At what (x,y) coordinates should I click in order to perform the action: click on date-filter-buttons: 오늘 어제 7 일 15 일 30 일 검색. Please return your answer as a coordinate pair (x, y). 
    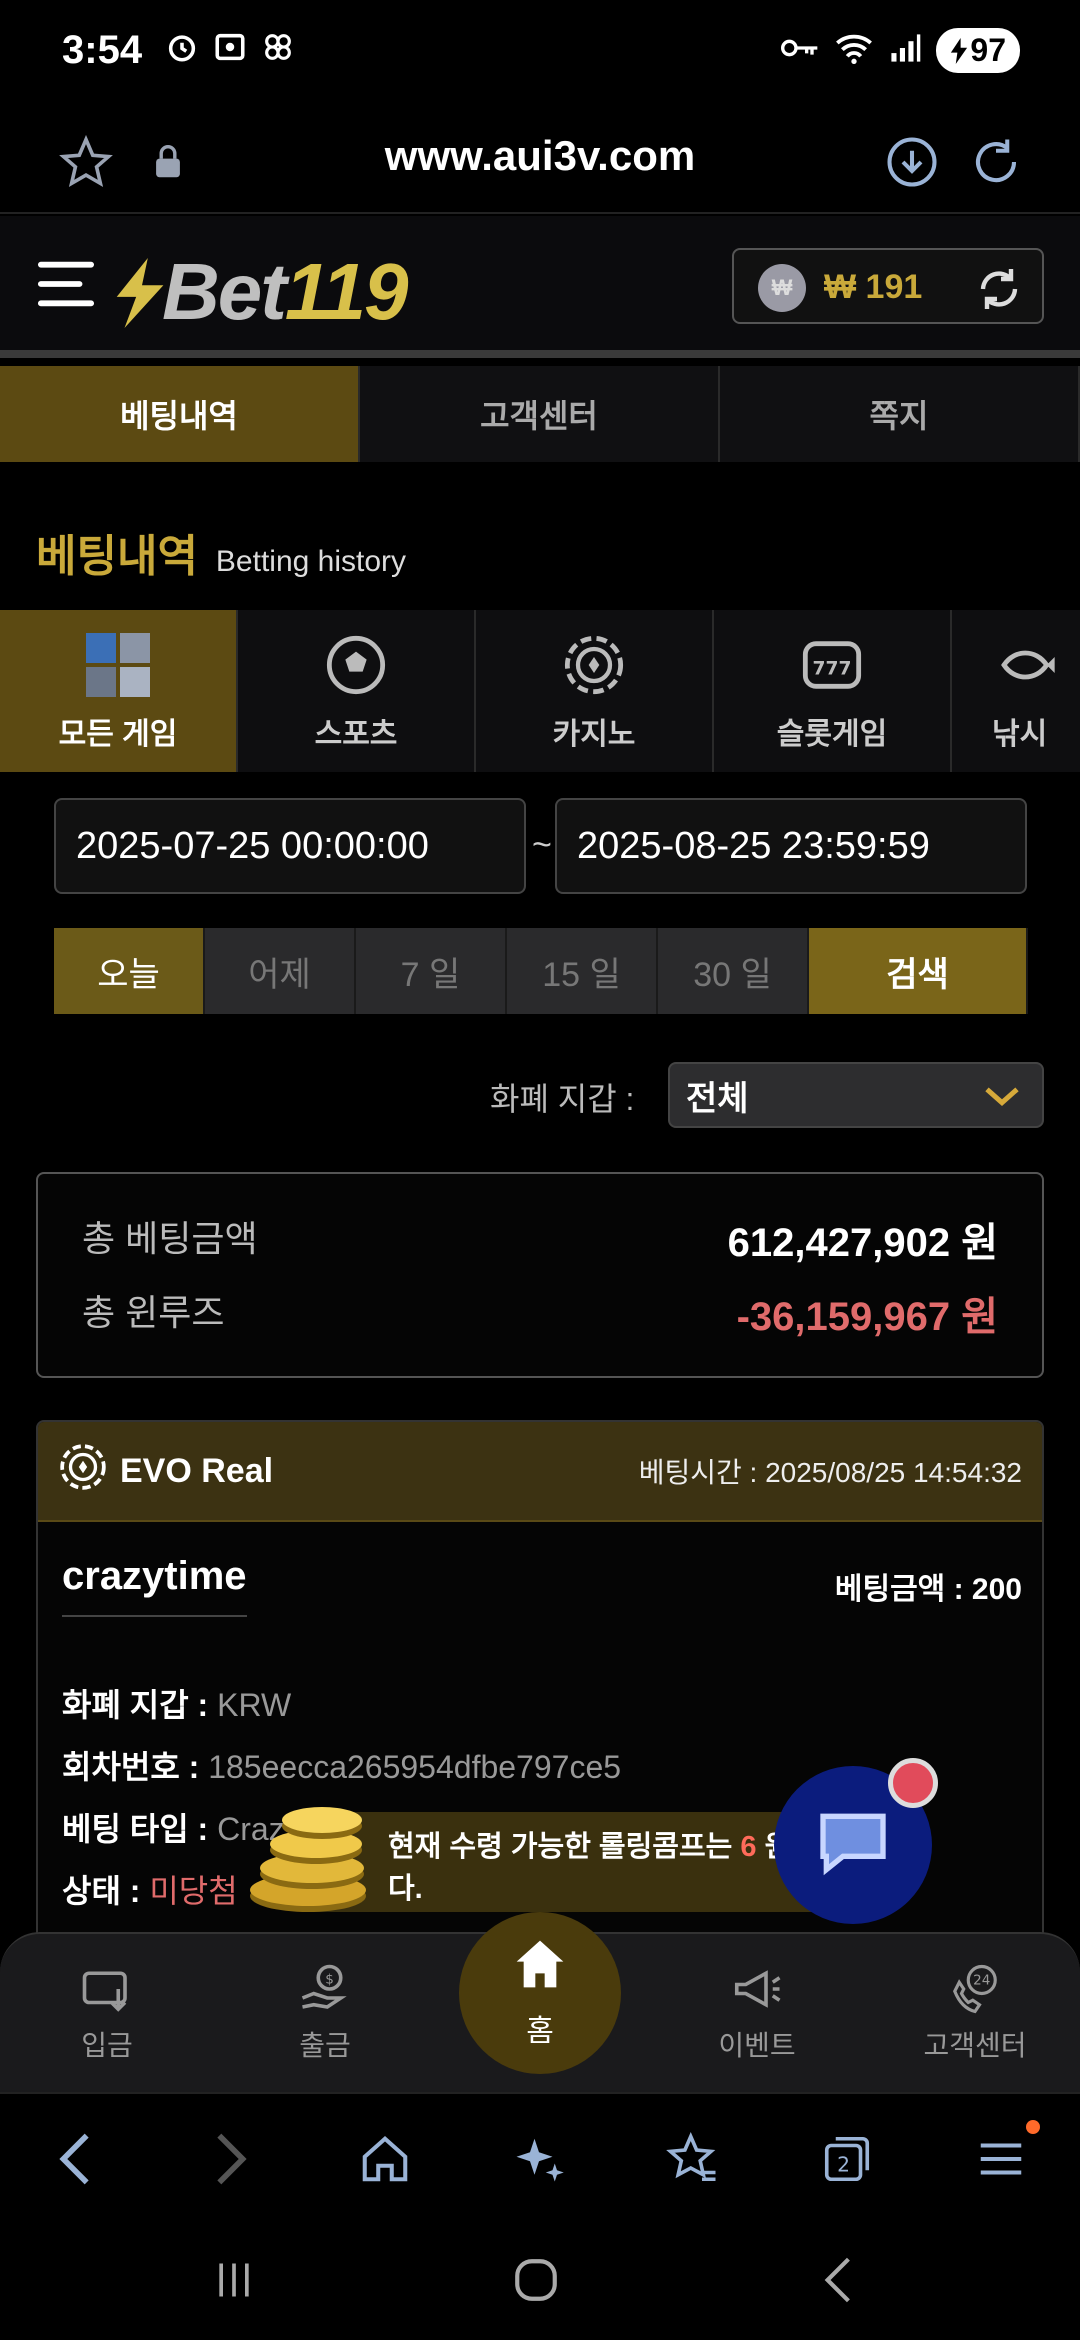
    Looking at the image, I should click on (541, 971).